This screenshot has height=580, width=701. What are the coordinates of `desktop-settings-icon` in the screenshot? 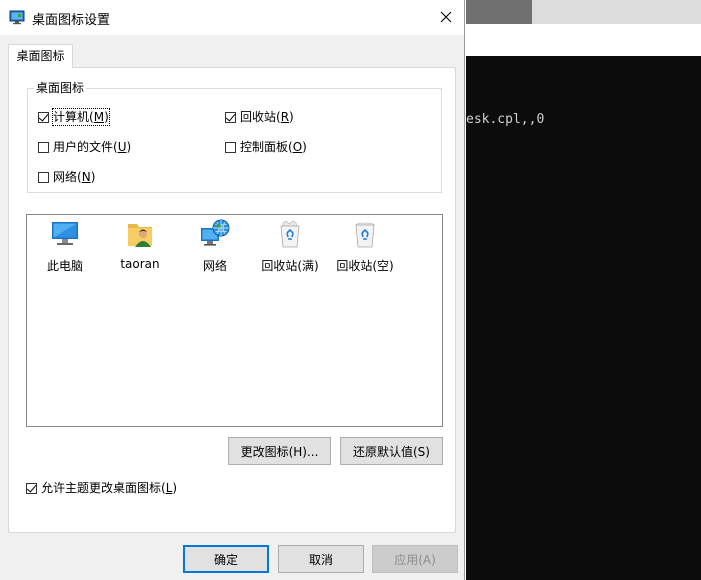 It's located at (17, 17).